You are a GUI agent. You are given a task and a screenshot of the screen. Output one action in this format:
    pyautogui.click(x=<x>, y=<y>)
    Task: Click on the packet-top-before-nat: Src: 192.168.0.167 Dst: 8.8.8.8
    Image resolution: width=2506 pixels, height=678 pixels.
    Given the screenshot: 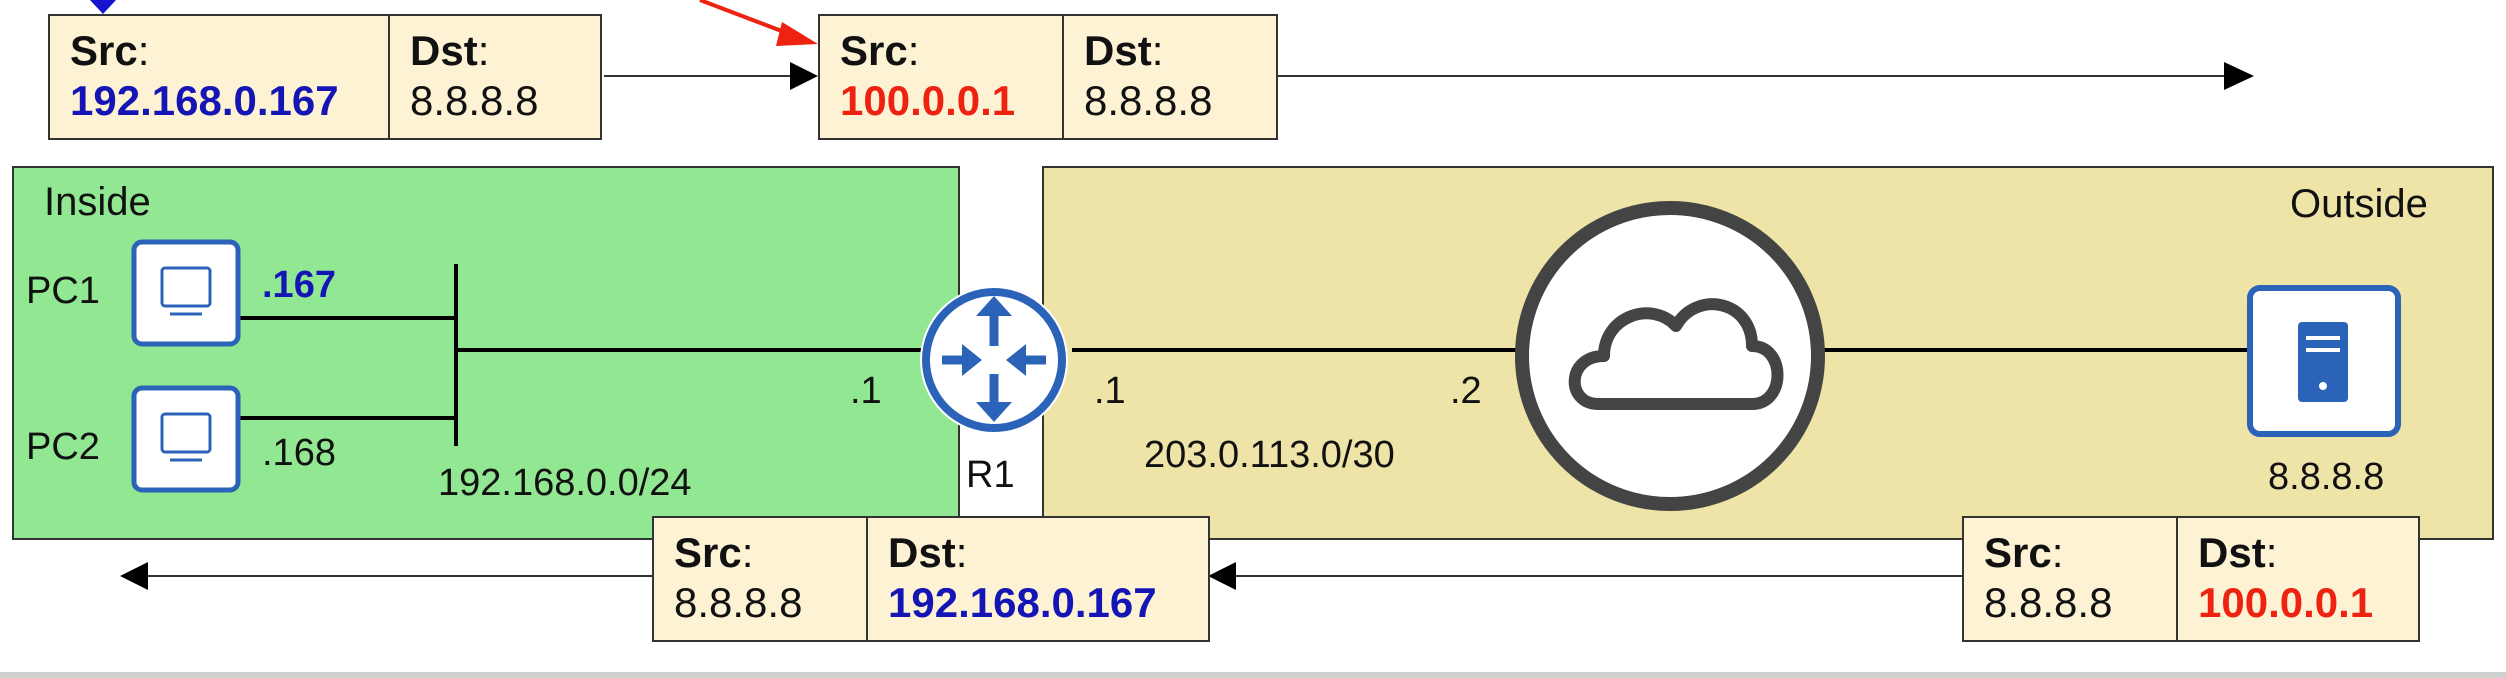 What is the action you would take?
    pyautogui.click(x=325, y=77)
    